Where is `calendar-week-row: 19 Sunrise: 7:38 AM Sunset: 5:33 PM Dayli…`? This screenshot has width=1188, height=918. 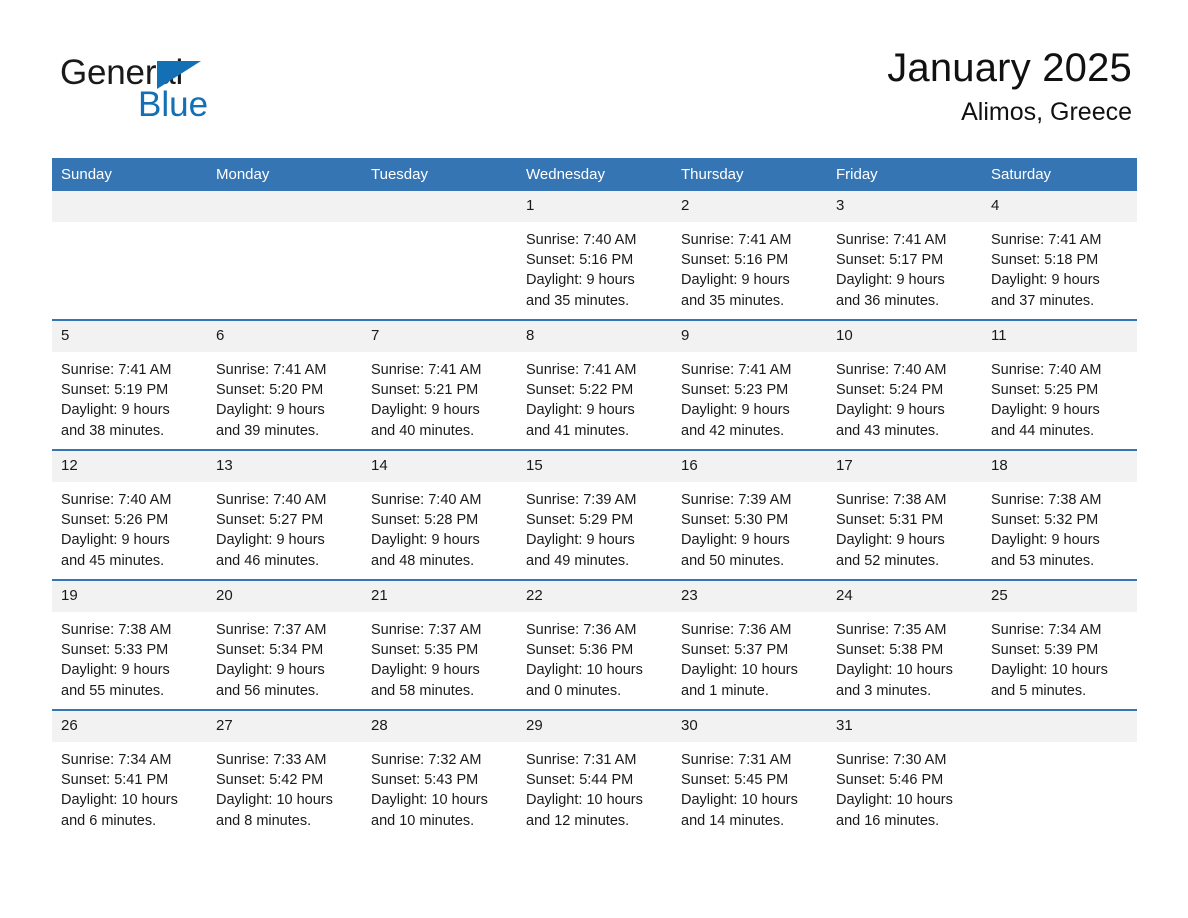
calendar-week-row: 19 Sunrise: 7:38 AM Sunset: 5:33 PM Dayli… is located at coordinates (594, 644).